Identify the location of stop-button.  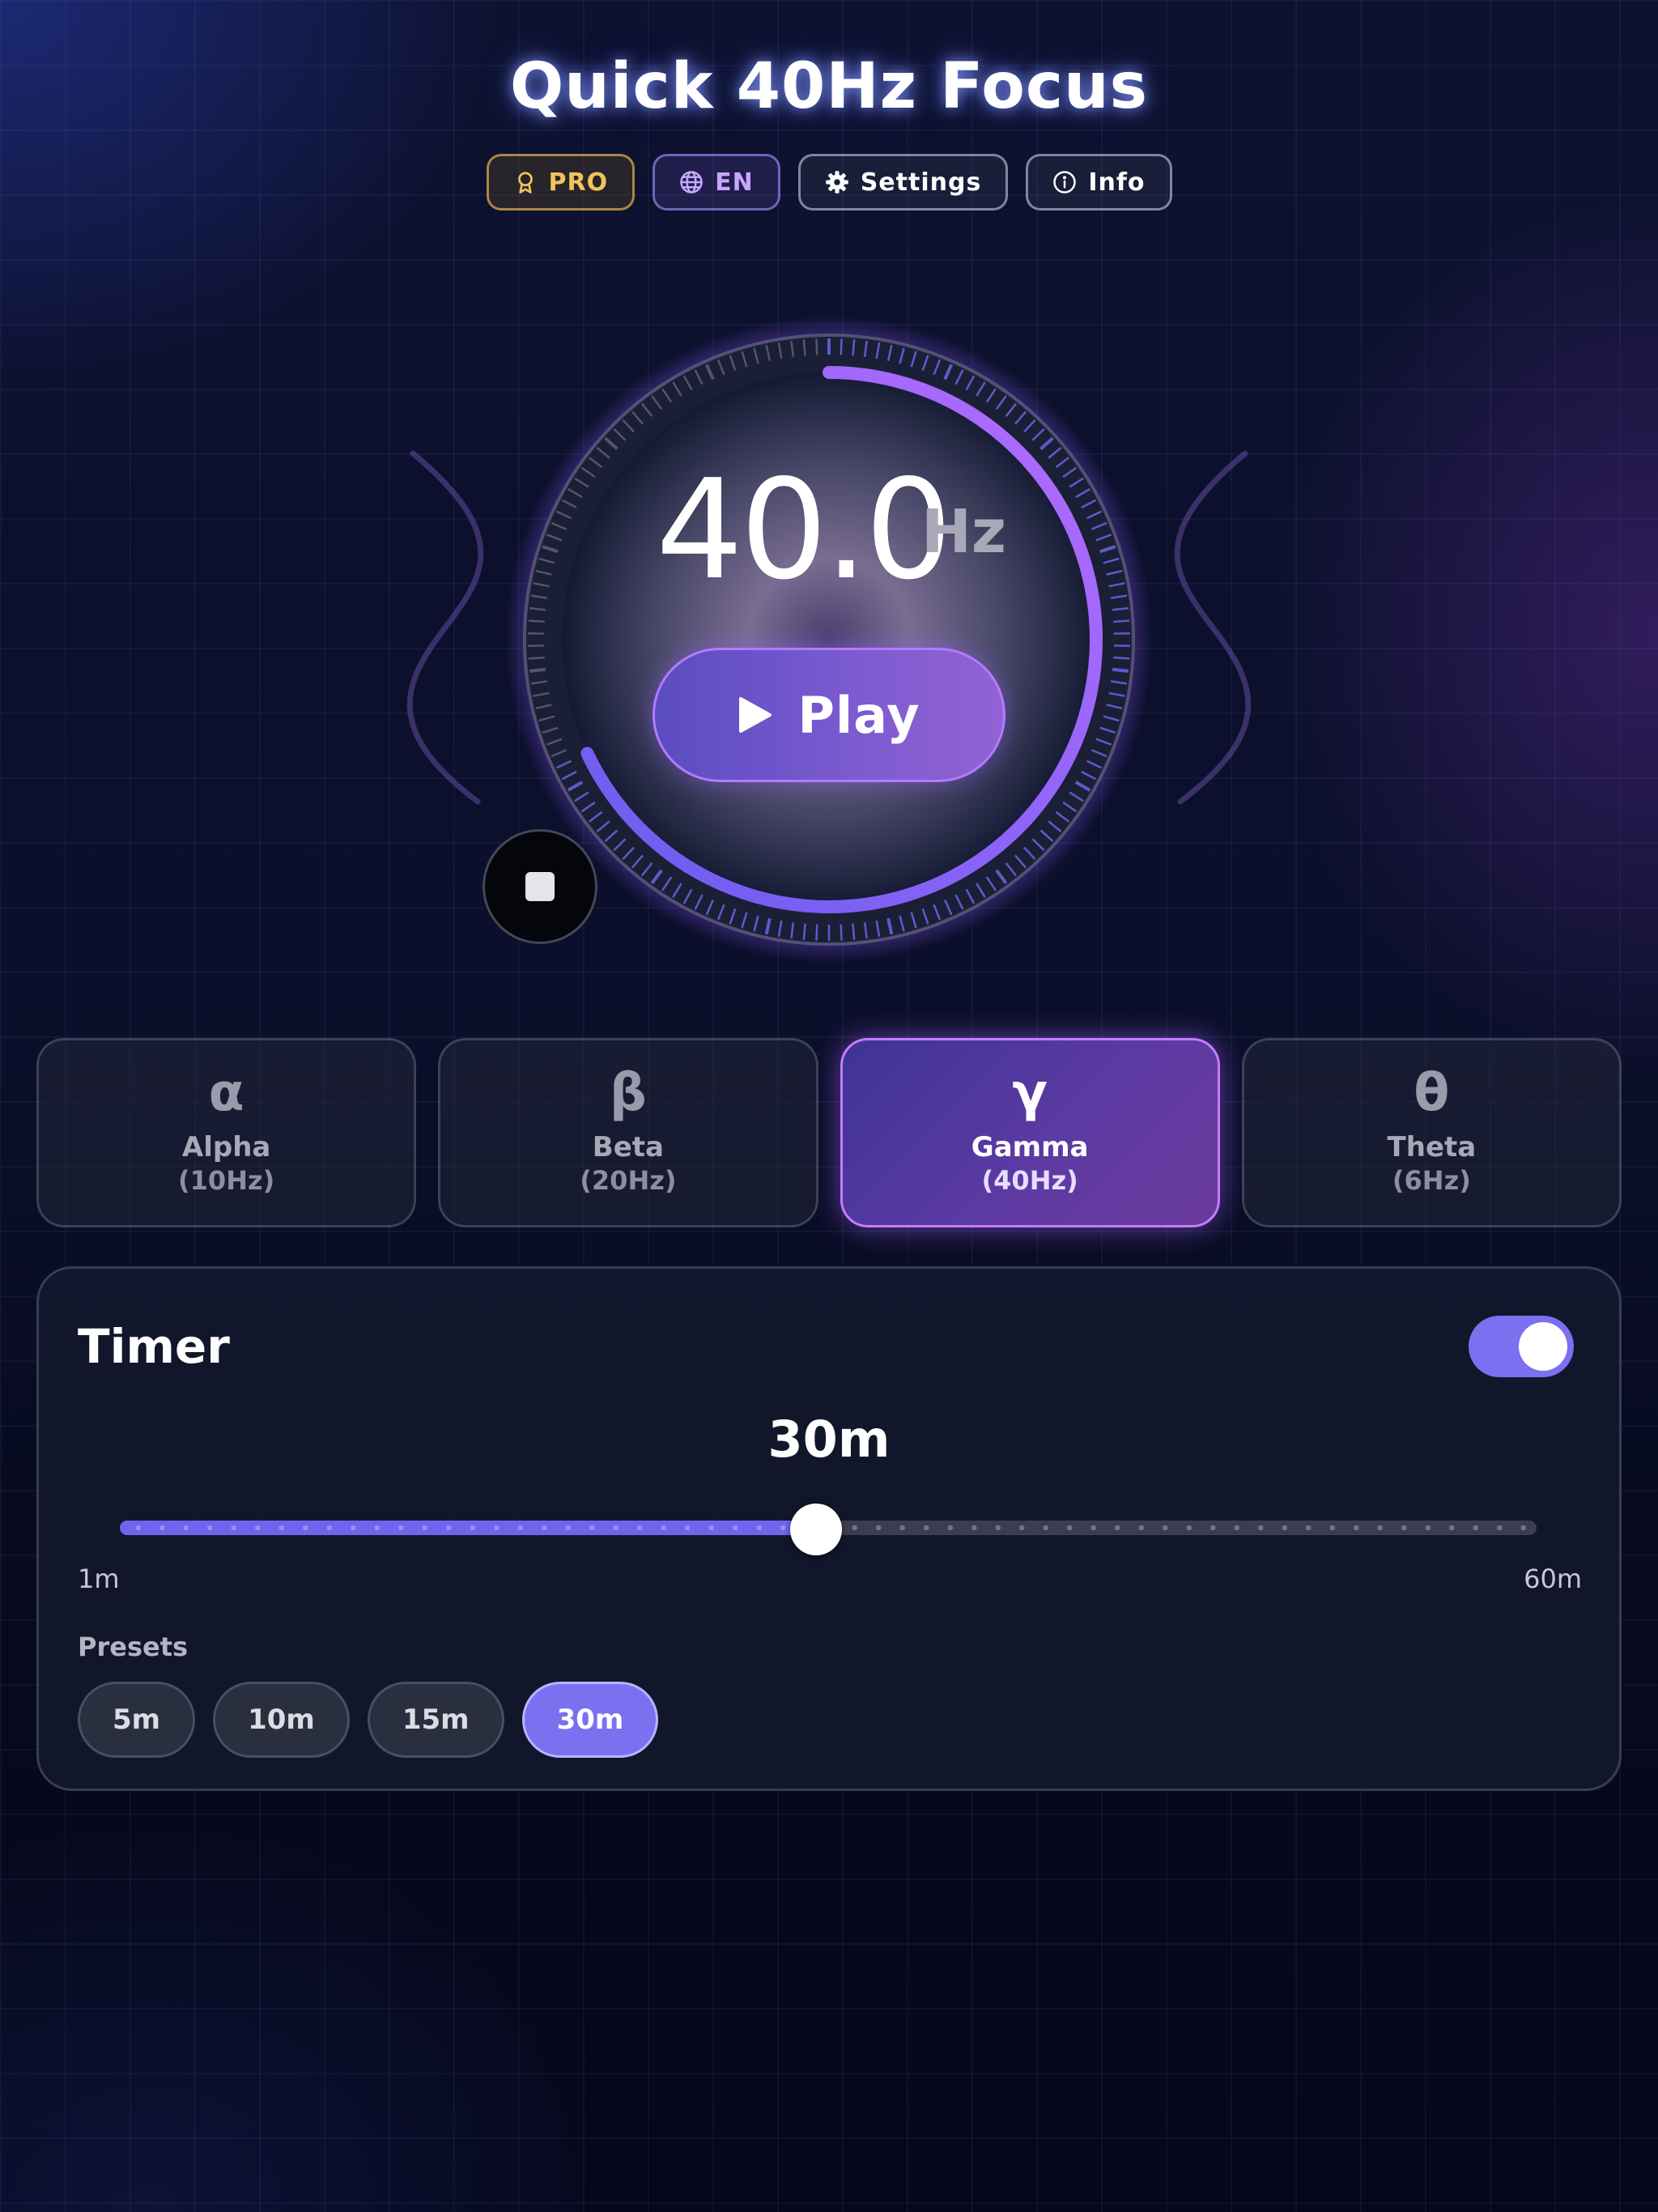
(540, 886).